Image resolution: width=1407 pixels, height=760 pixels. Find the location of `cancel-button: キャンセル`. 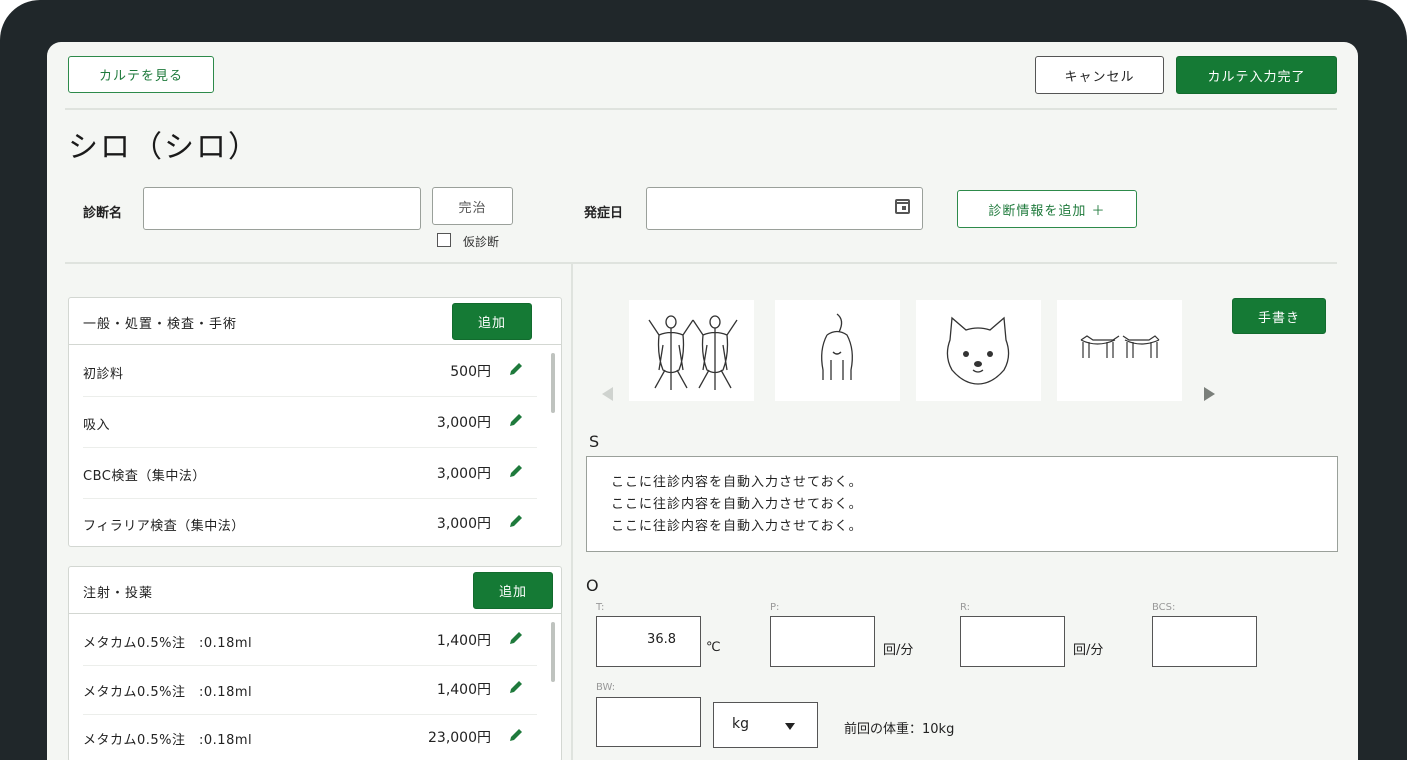

cancel-button: キャンセル is located at coordinates (1099, 75).